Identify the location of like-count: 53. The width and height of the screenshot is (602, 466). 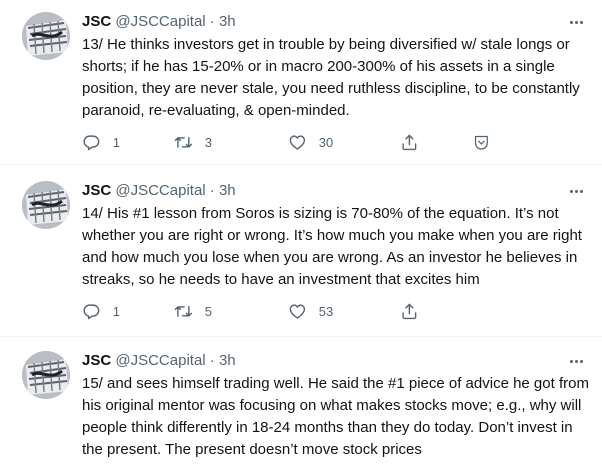
(326, 311).